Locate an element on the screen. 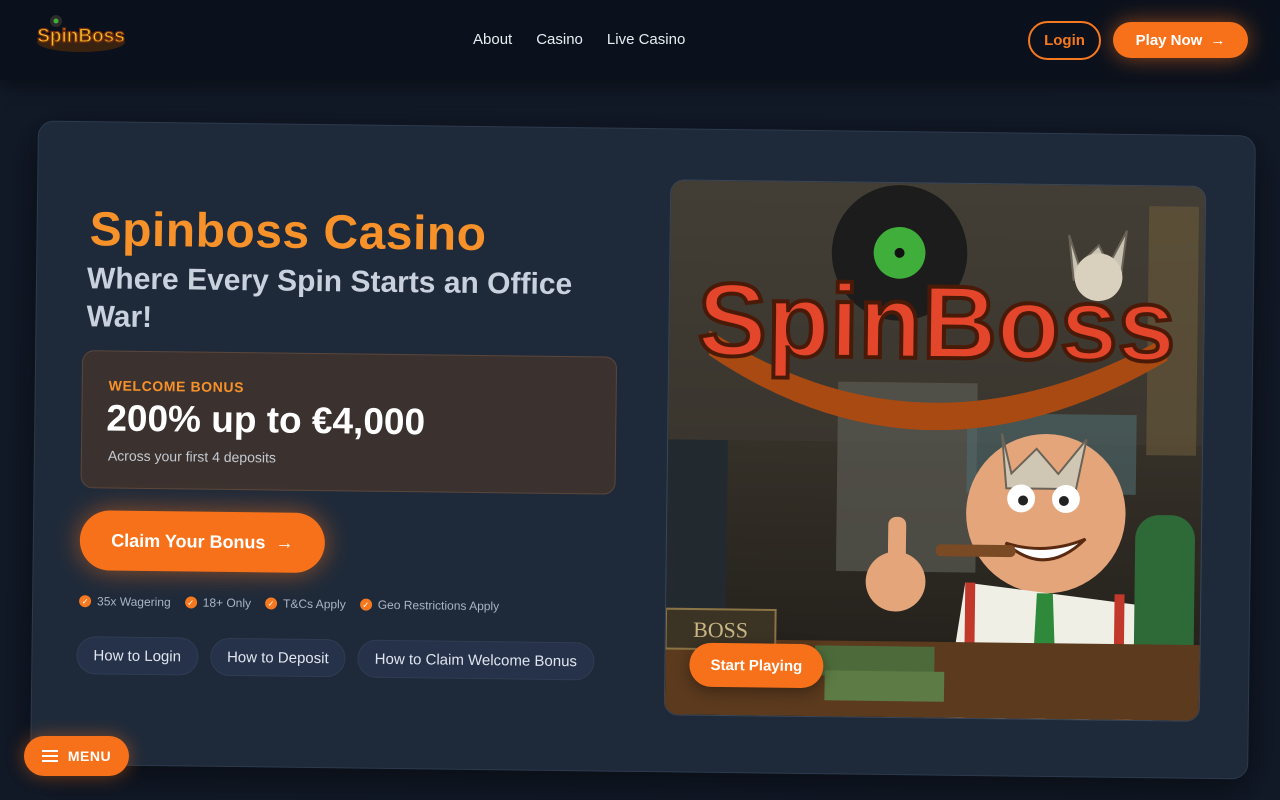 This screenshot has height=800, width=1280. hamburger-icon is located at coordinates (49, 756).